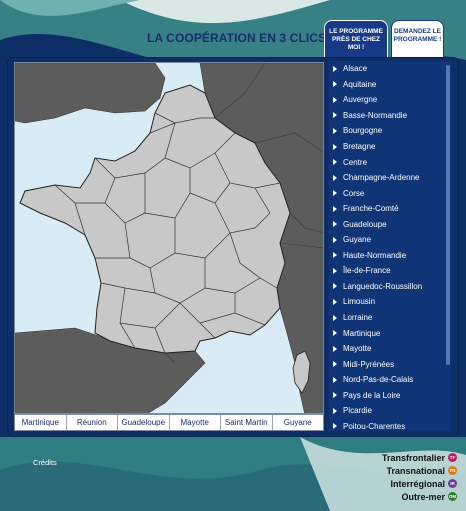  Describe the element at coordinates (45, 462) in the screenshot. I see `credits-link: Crédits` at that location.